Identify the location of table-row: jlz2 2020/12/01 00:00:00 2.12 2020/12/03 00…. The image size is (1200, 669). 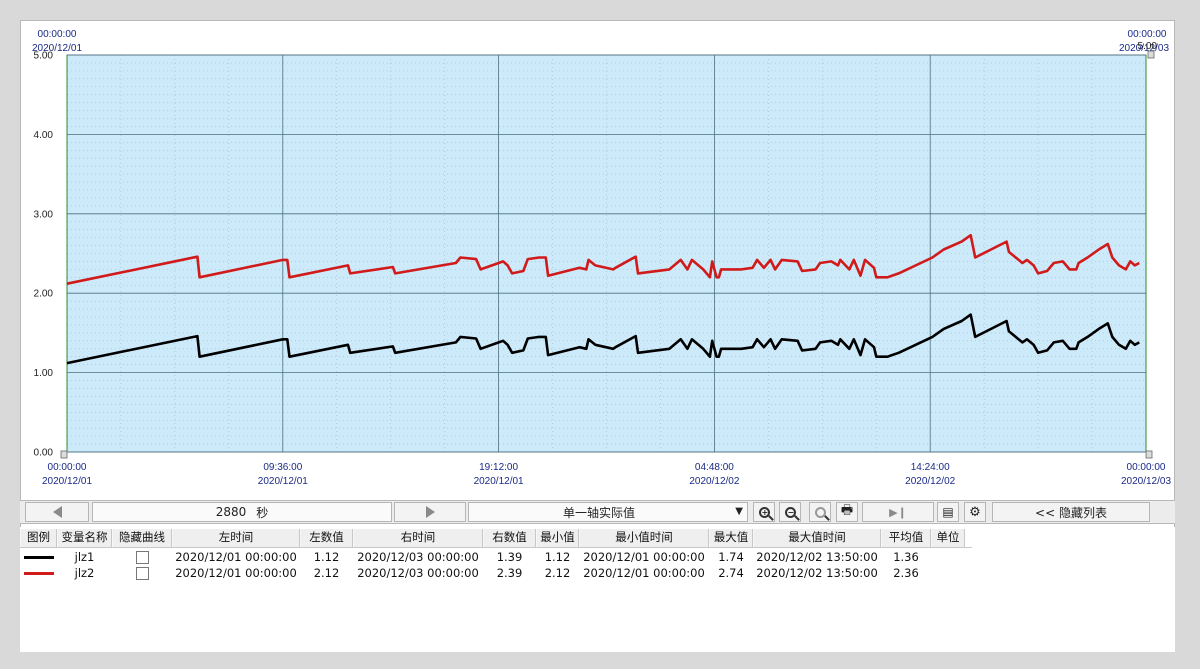
(496, 573).